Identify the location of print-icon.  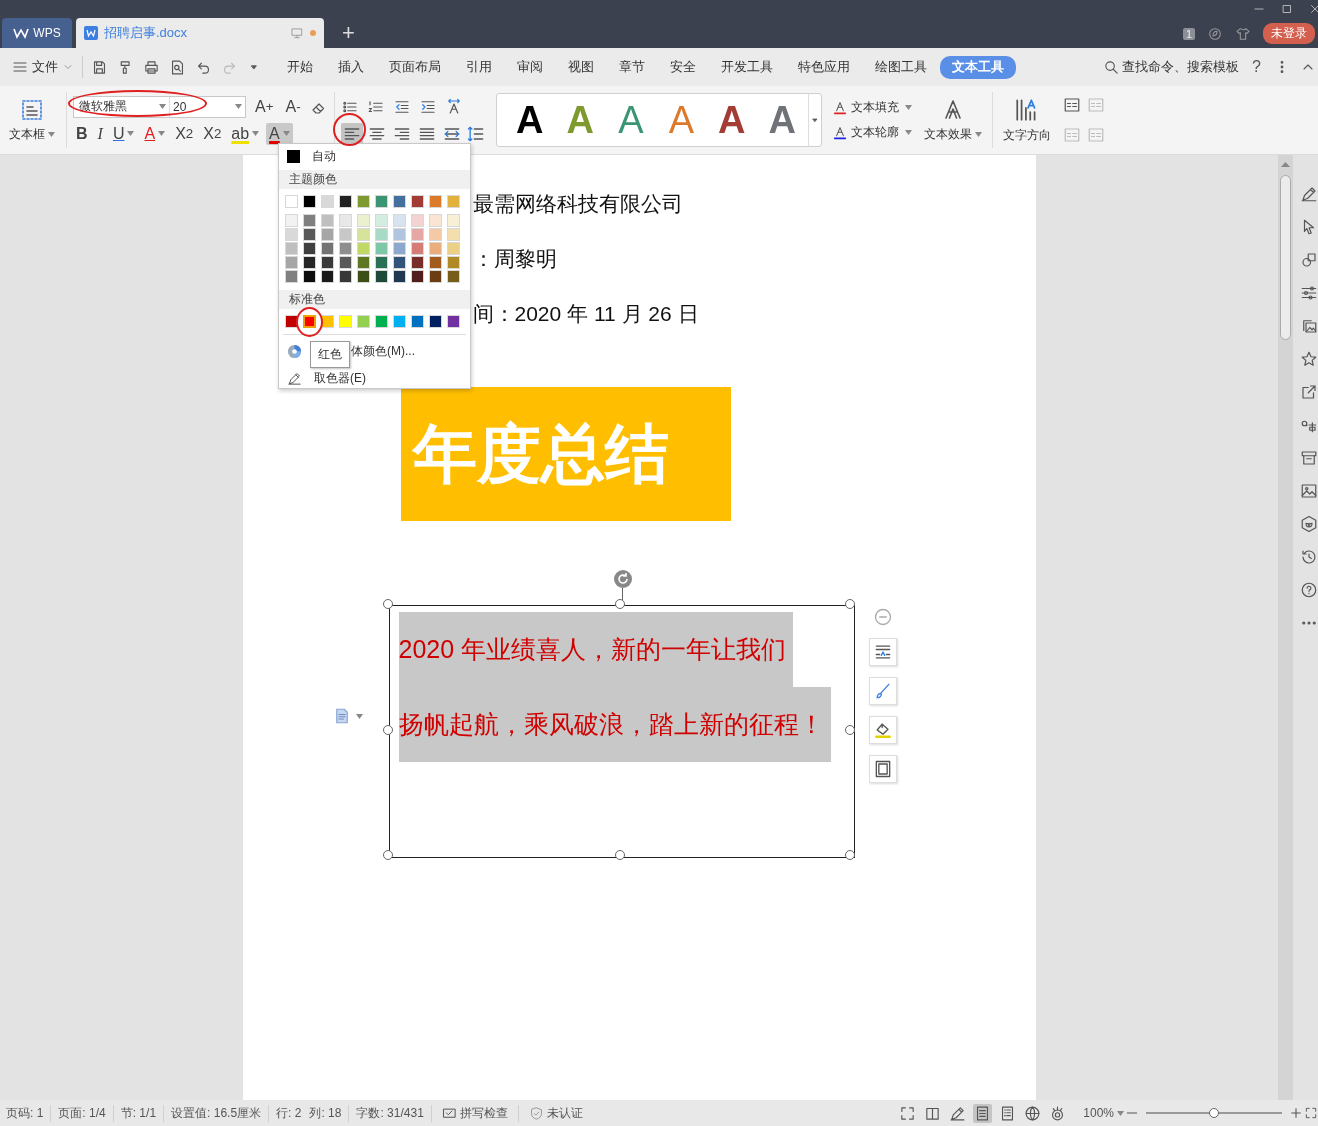
(151, 67).